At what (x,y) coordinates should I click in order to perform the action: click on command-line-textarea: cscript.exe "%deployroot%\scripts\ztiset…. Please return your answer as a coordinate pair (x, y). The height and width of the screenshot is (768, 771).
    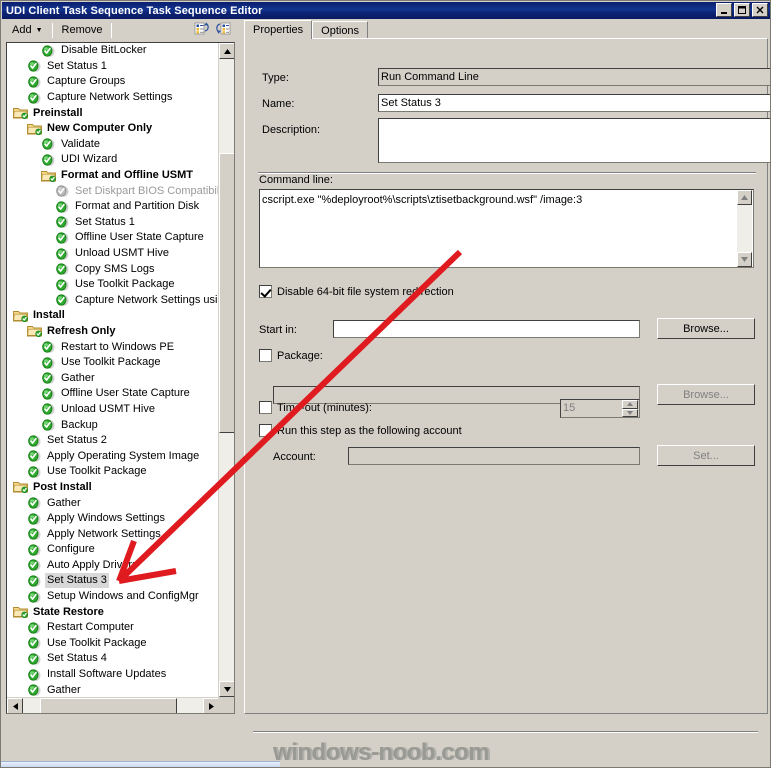
    Looking at the image, I should click on (506, 228).